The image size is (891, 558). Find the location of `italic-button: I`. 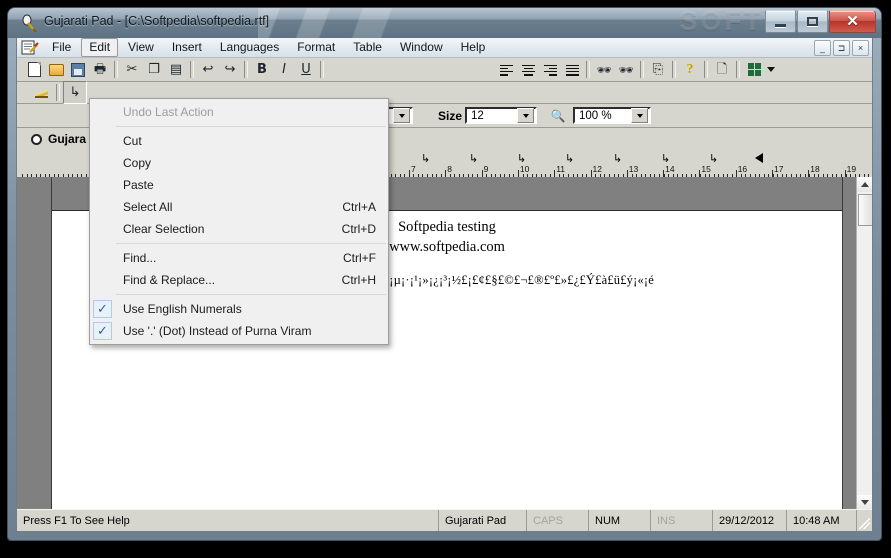

italic-button: I is located at coordinates (284, 69).